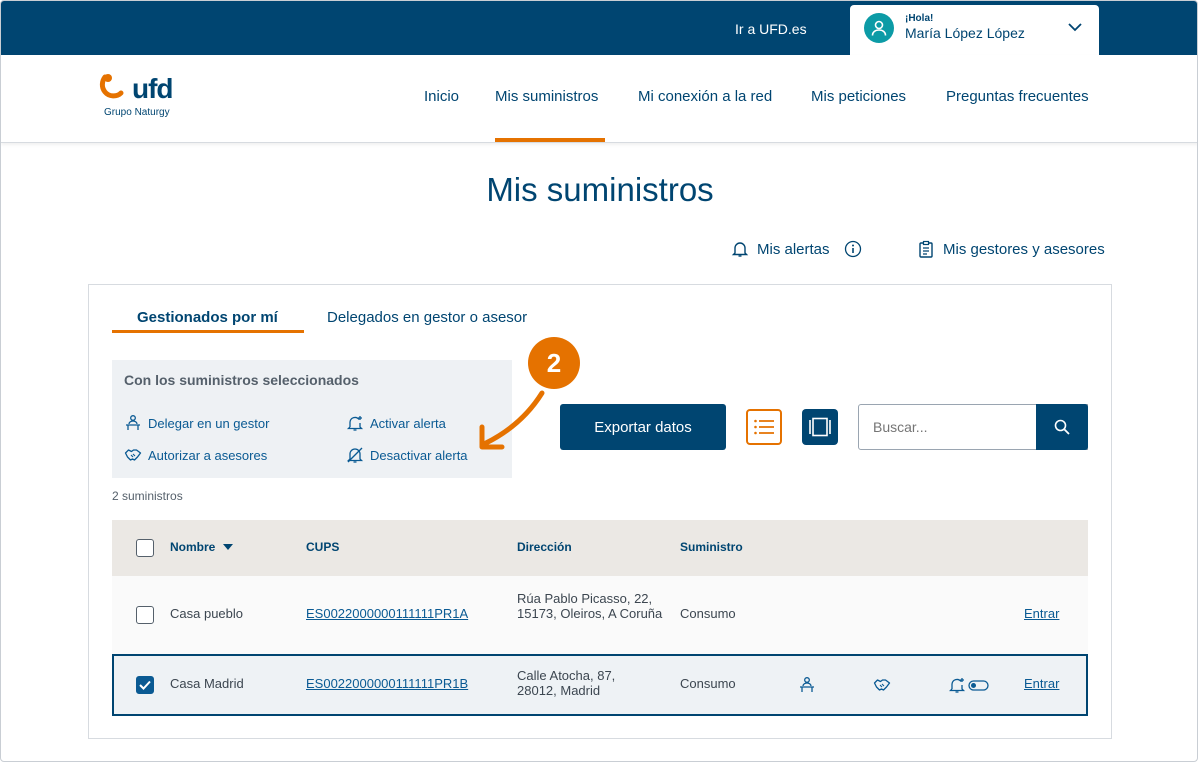 This screenshot has height=762, width=1198. I want to click on mis-alertas-label: Mis alertas, so click(793, 249).